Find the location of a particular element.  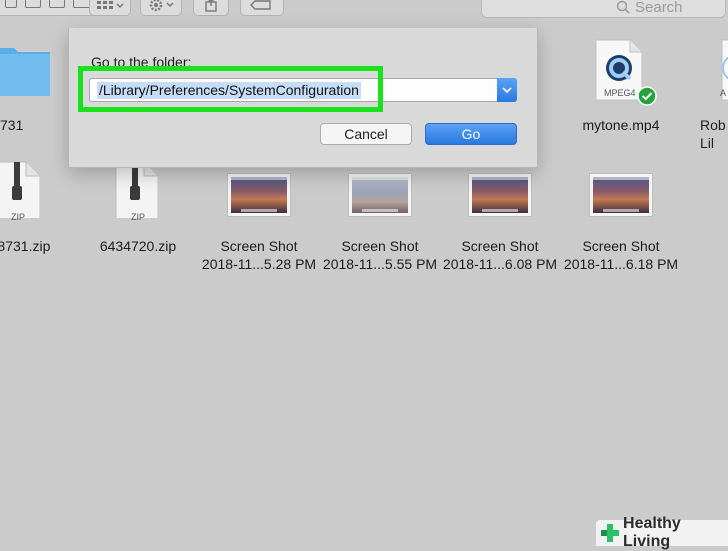

action-button is located at coordinates (161, 8).